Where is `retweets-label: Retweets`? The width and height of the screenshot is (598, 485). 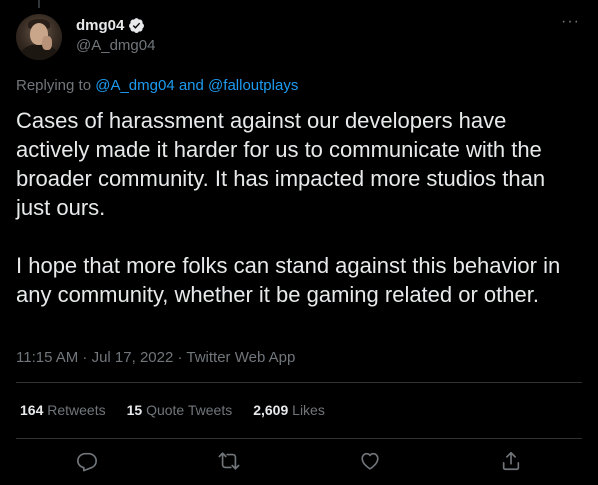
retweets-label: Retweets is located at coordinates (76, 410).